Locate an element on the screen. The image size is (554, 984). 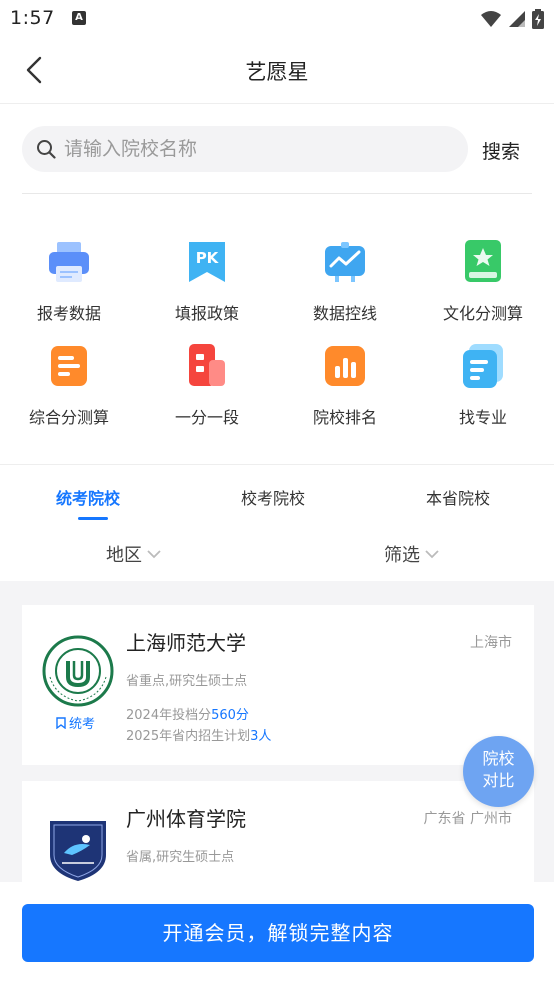
score-line: 2024年投档分560分 is located at coordinates (187, 713).